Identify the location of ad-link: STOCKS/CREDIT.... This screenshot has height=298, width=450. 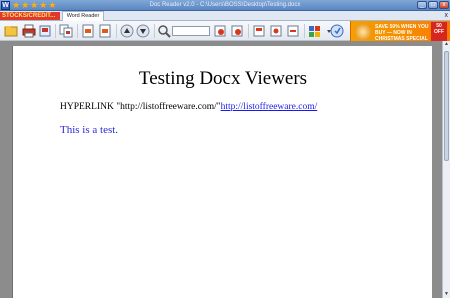
(30, 16).